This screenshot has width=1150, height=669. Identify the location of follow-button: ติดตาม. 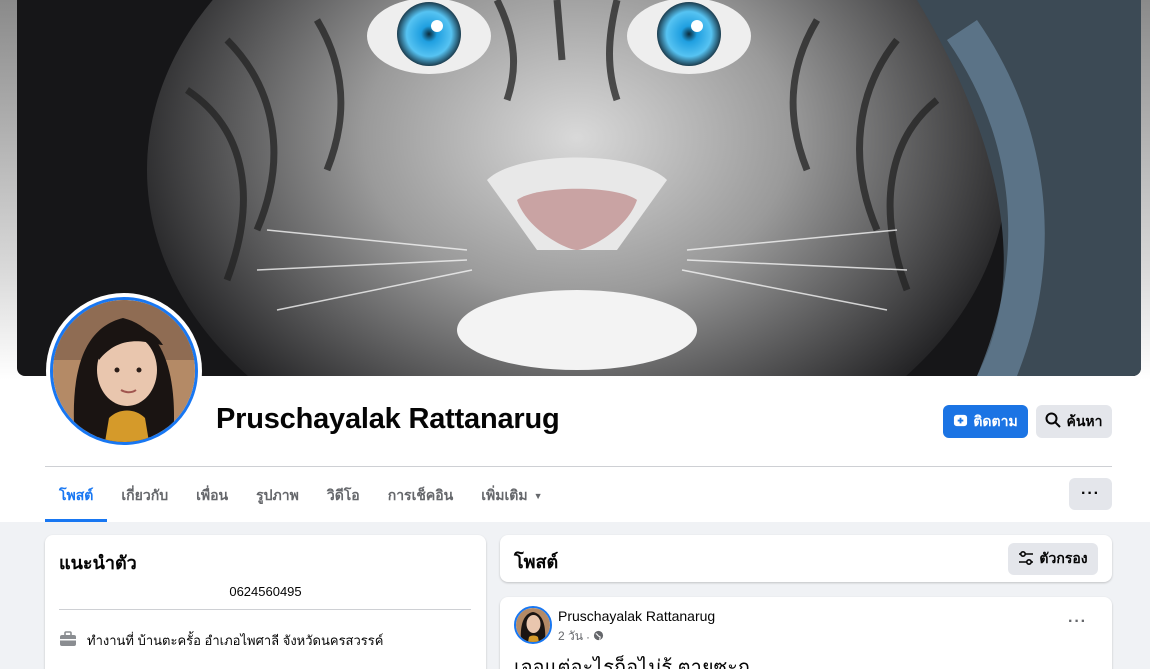
(985, 421).